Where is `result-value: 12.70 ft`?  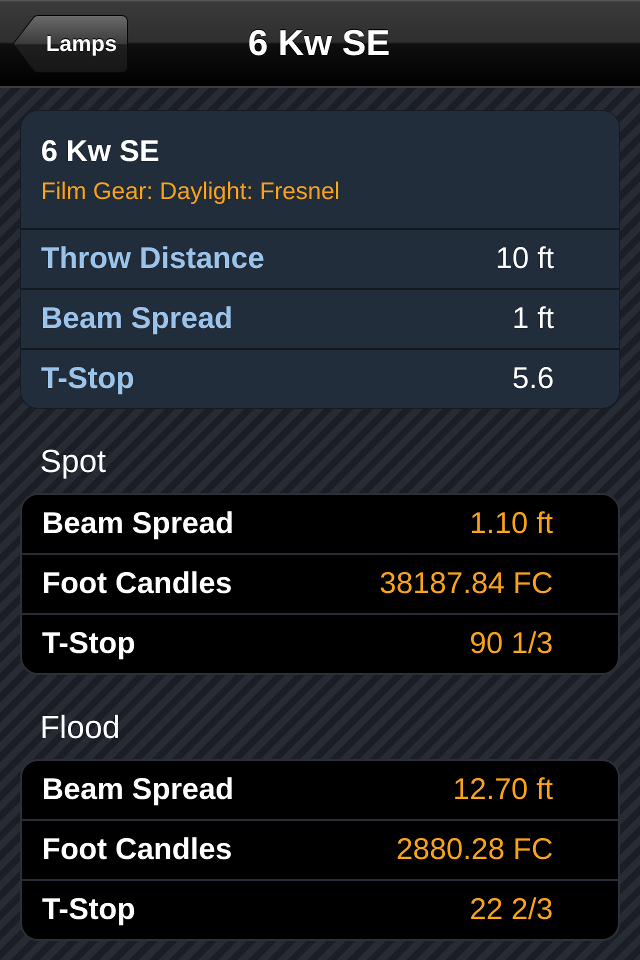
result-value: 12.70 ft is located at coordinates (502, 790).